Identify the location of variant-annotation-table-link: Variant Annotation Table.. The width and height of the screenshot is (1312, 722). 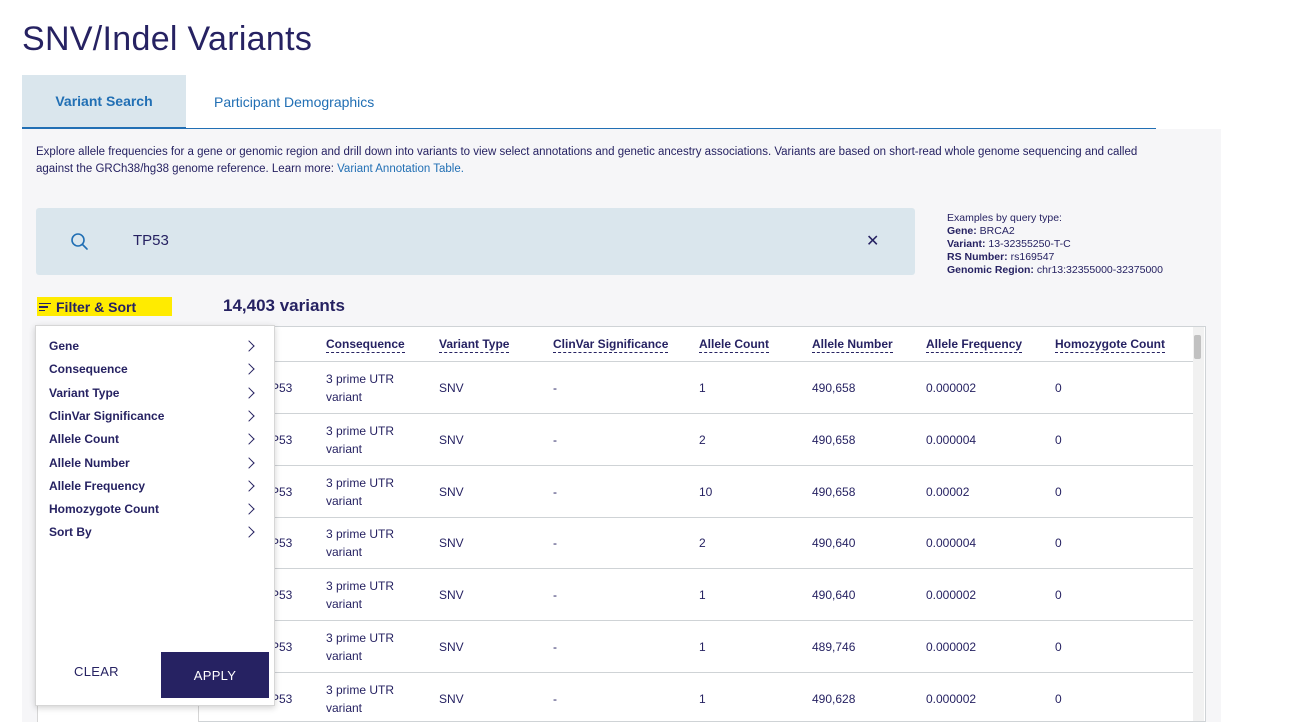
(400, 169).